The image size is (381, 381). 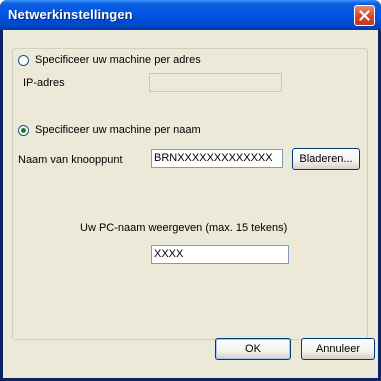 I want to click on ip-address-field, so click(x=215, y=82).